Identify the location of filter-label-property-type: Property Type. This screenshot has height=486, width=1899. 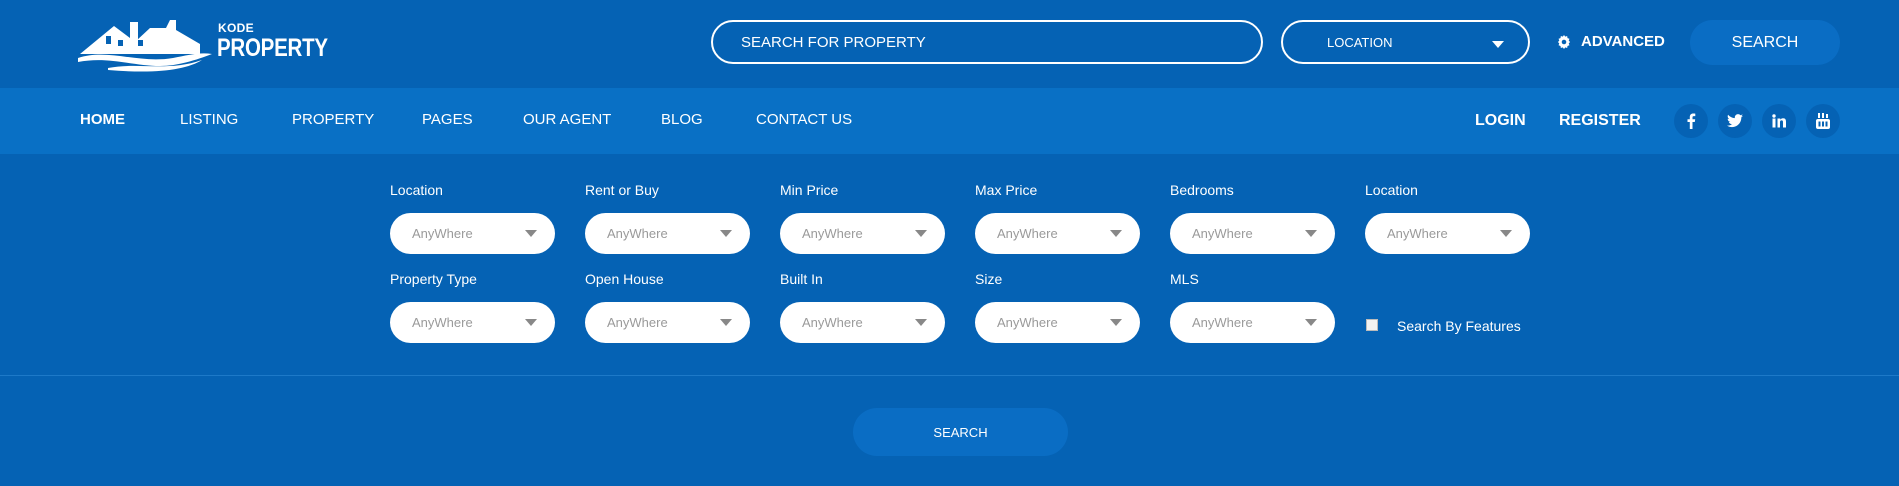
(433, 279).